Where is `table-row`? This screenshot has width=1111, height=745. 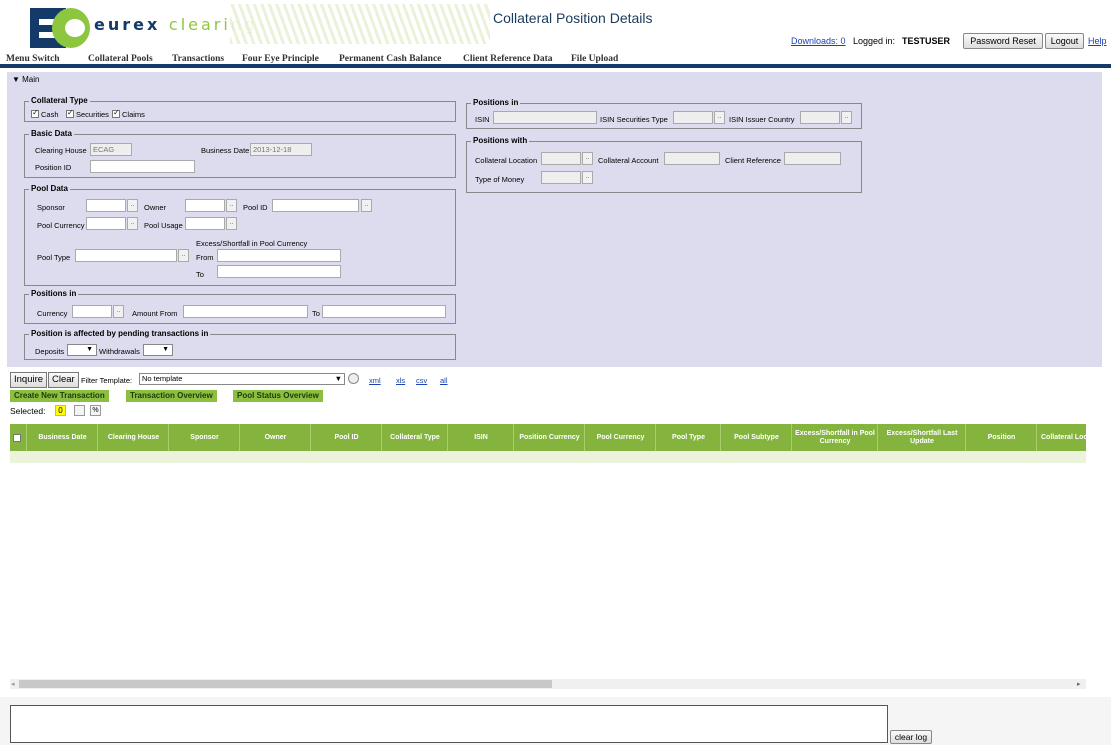 table-row is located at coordinates (548, 457).